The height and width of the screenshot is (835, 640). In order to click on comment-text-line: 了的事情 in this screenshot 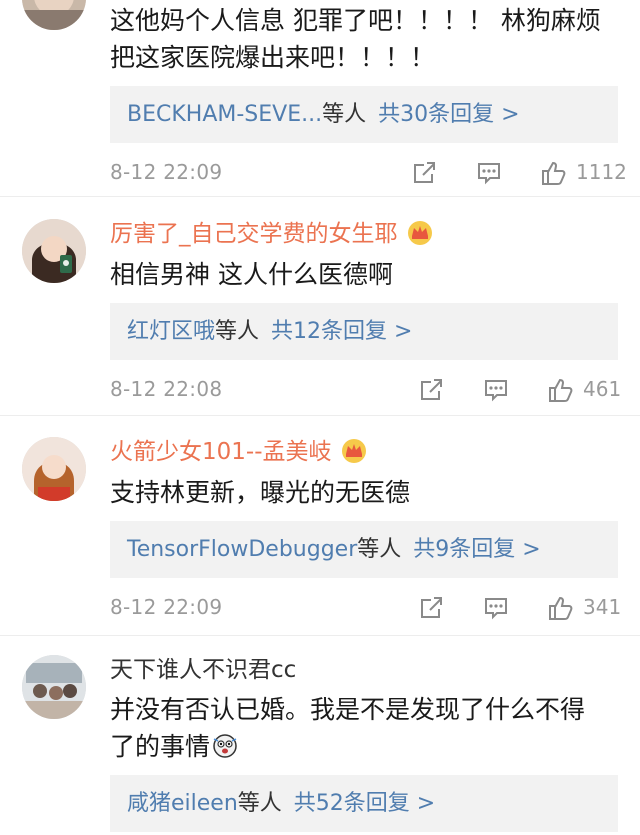, I will do `click(360, 746)`.